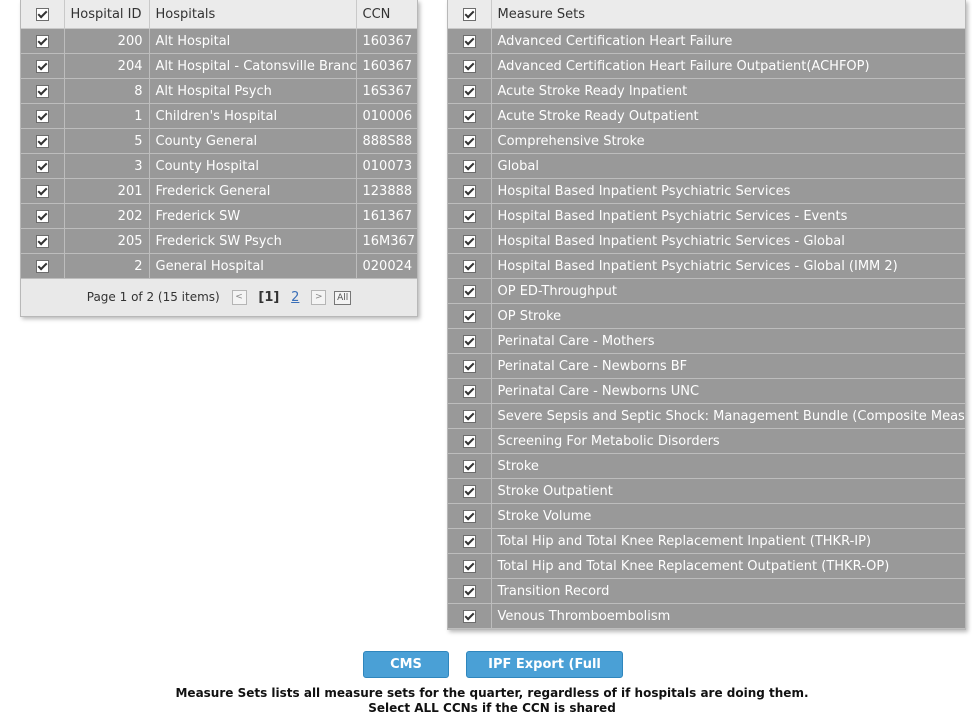 The height and width of the screenshot is (722, 972). What do you see at coordinates (706, 91) in the screenshot?
I see `measure-set-row: Acute Stroke Ready Inpatient` at bounding box center [706, 91].